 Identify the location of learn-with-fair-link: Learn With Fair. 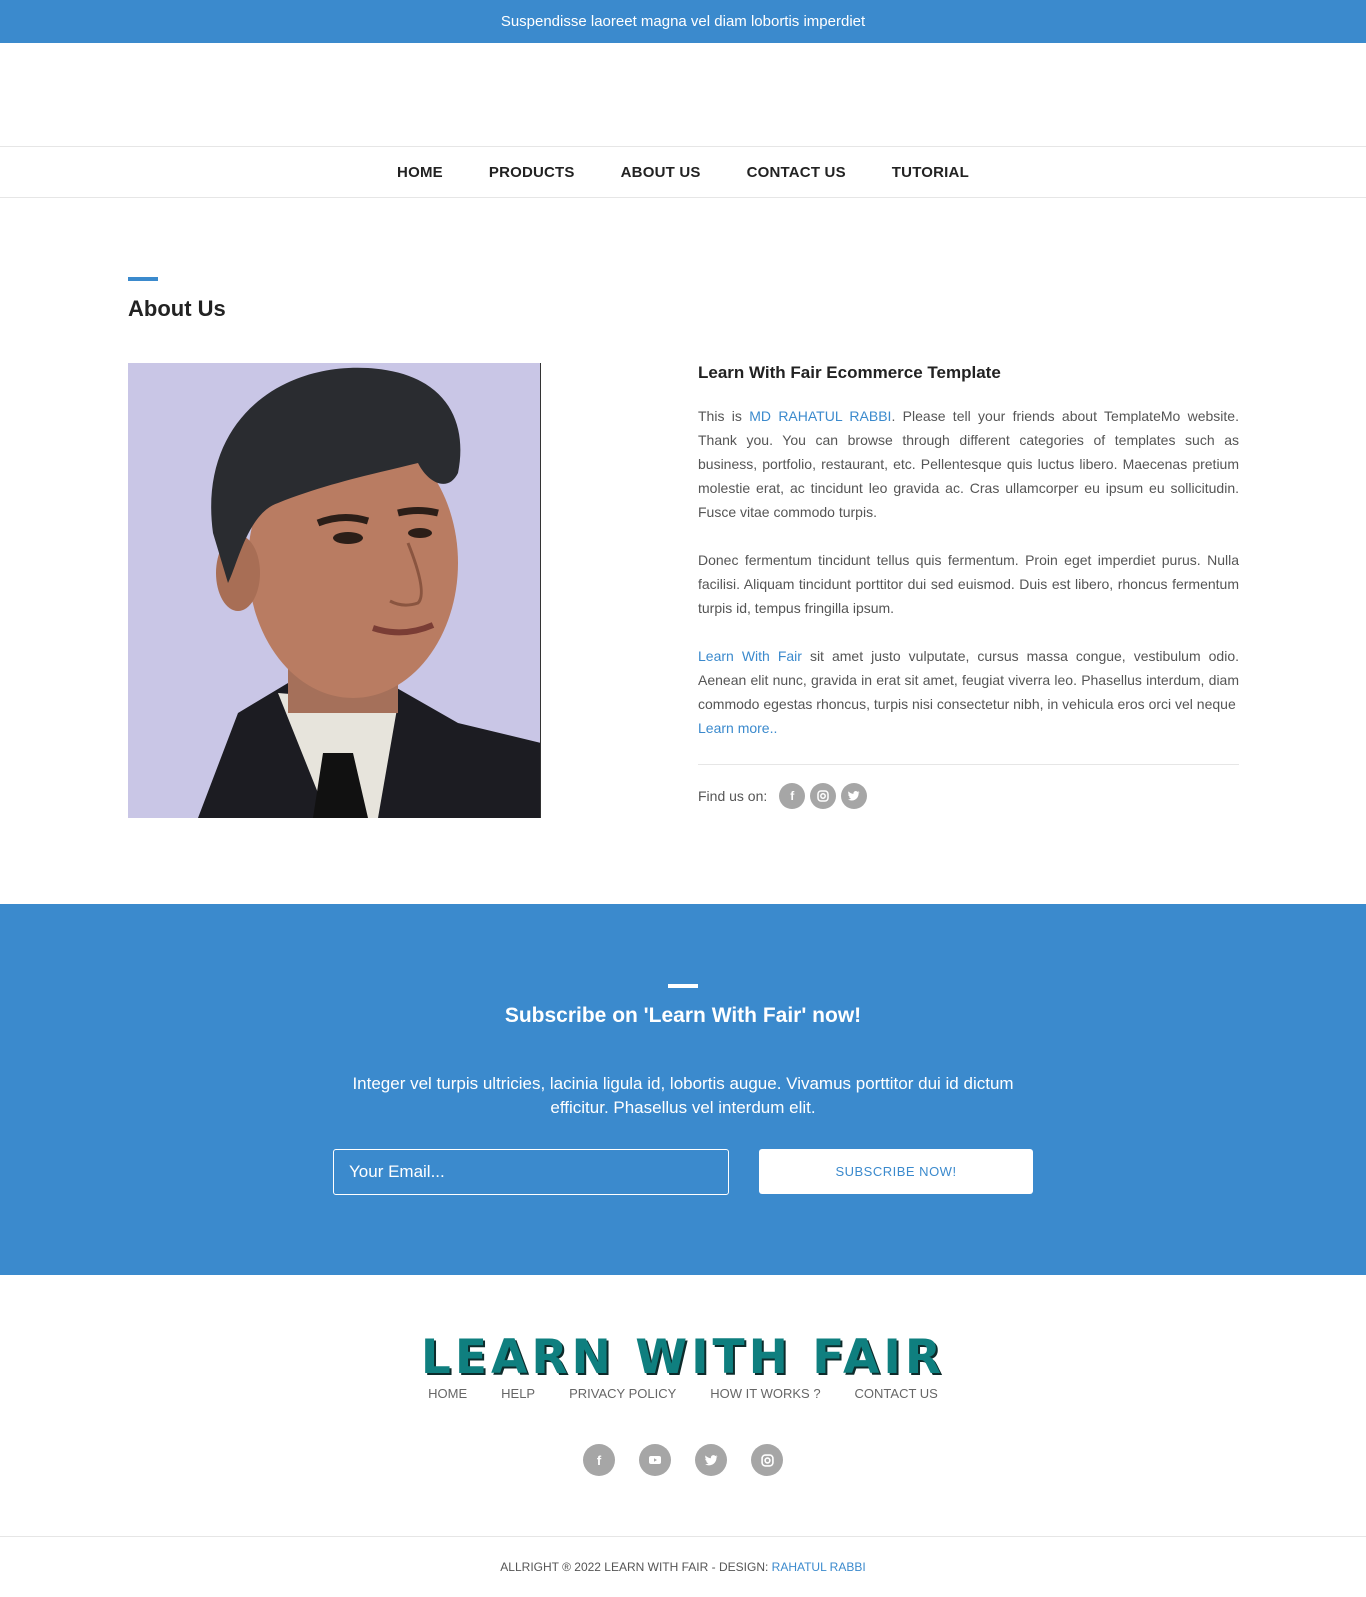
(750, 656).